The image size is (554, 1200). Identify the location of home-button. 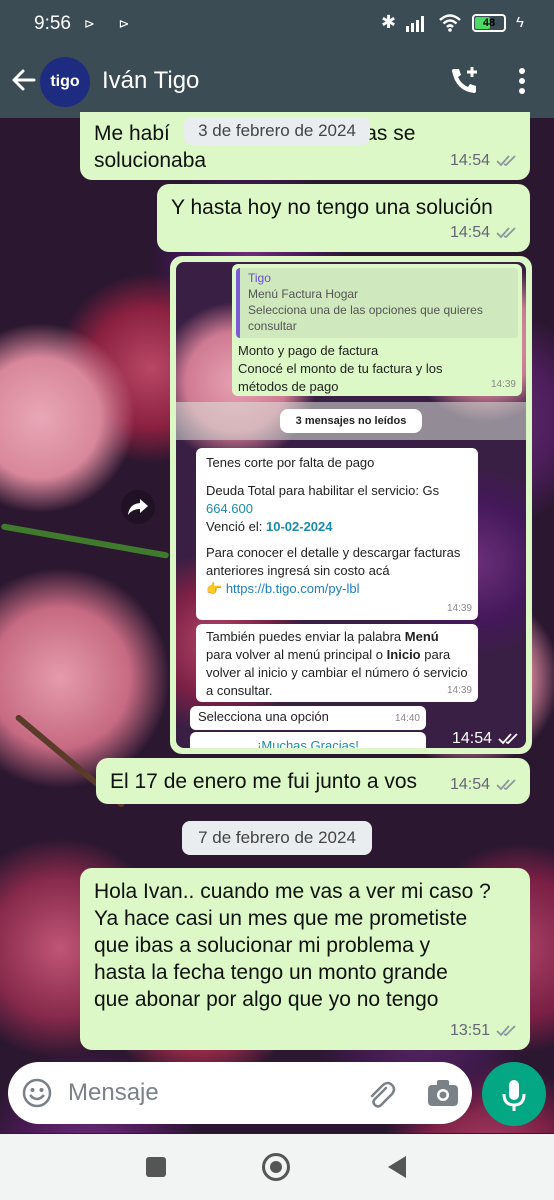
(276, 1167).